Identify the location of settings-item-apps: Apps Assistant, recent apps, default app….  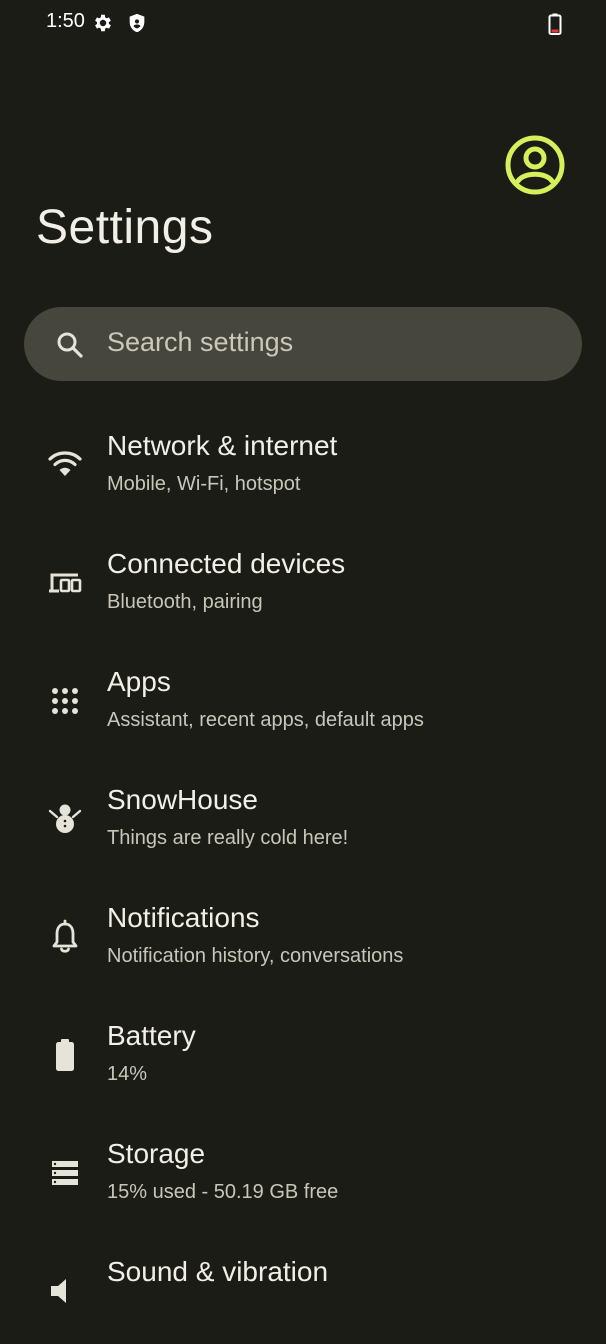
(303, 695).